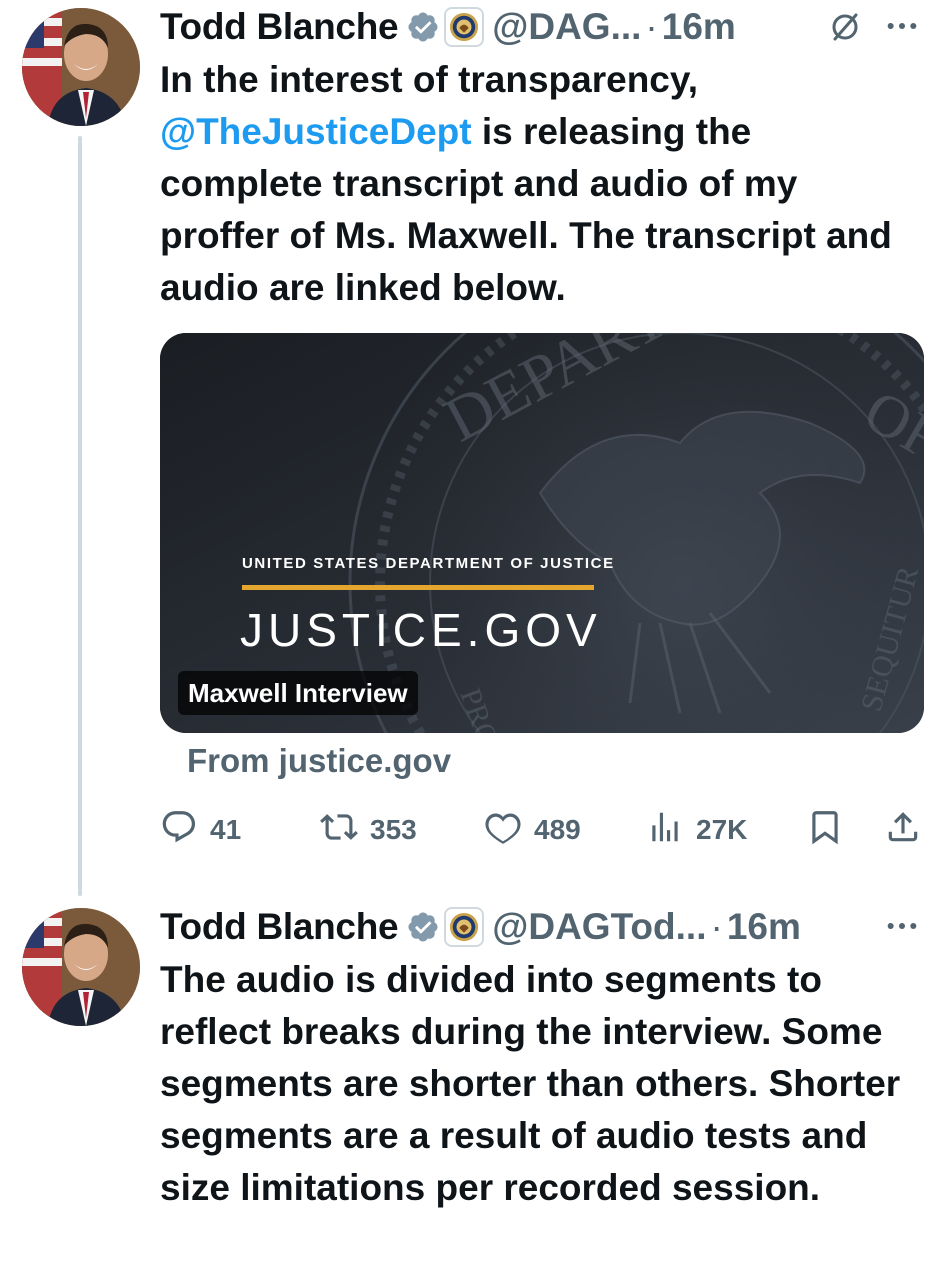  I want to click on card-divider, so click(418, 587).